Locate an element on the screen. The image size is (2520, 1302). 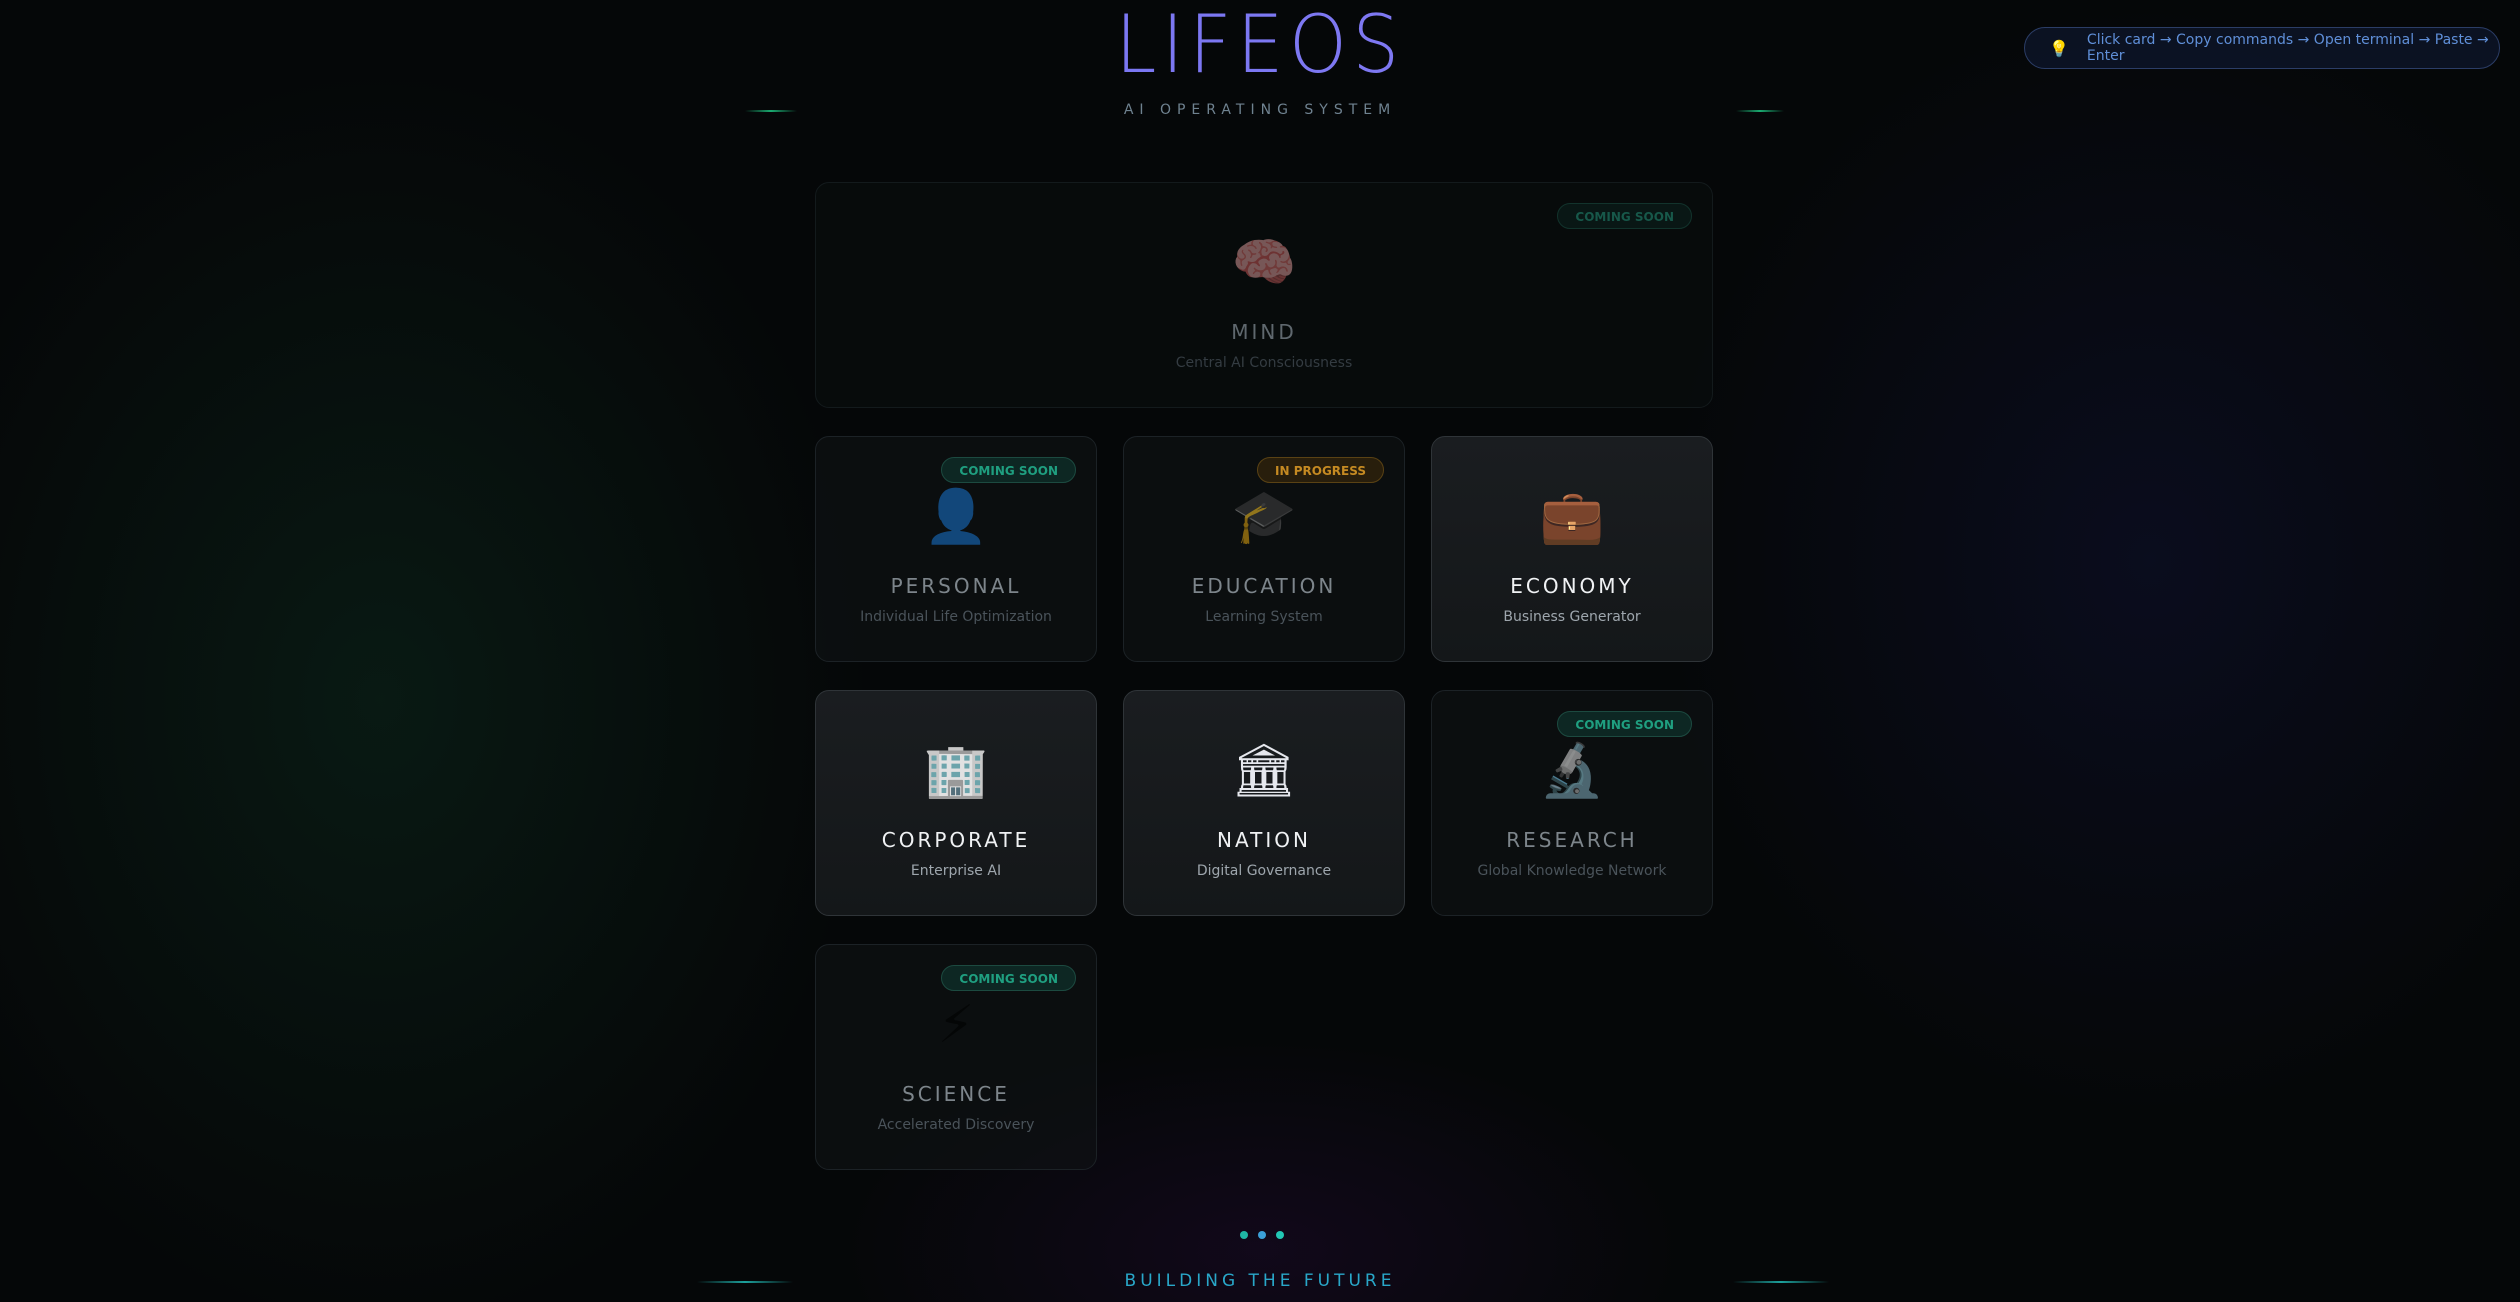
card-description: Digital Governance is located at coordinates (1264, 871).